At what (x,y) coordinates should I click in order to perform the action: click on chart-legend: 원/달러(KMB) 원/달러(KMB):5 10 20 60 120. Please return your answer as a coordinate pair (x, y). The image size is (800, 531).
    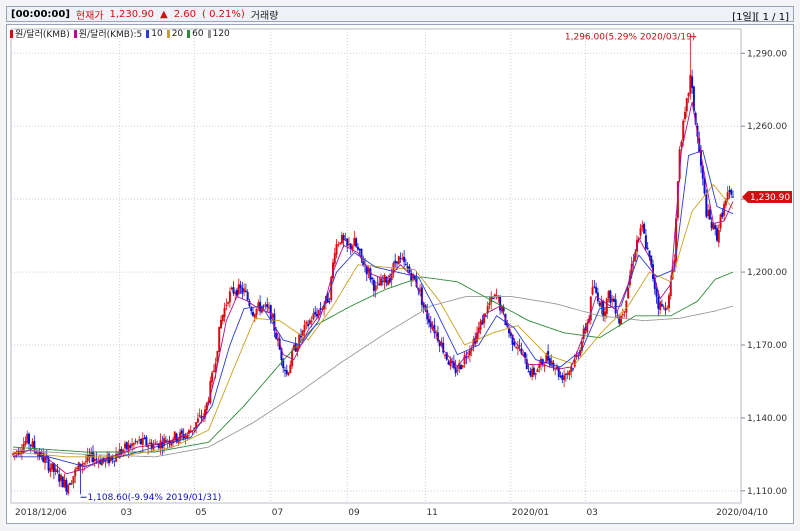
    Looking at the image, I should click on (120, 33).